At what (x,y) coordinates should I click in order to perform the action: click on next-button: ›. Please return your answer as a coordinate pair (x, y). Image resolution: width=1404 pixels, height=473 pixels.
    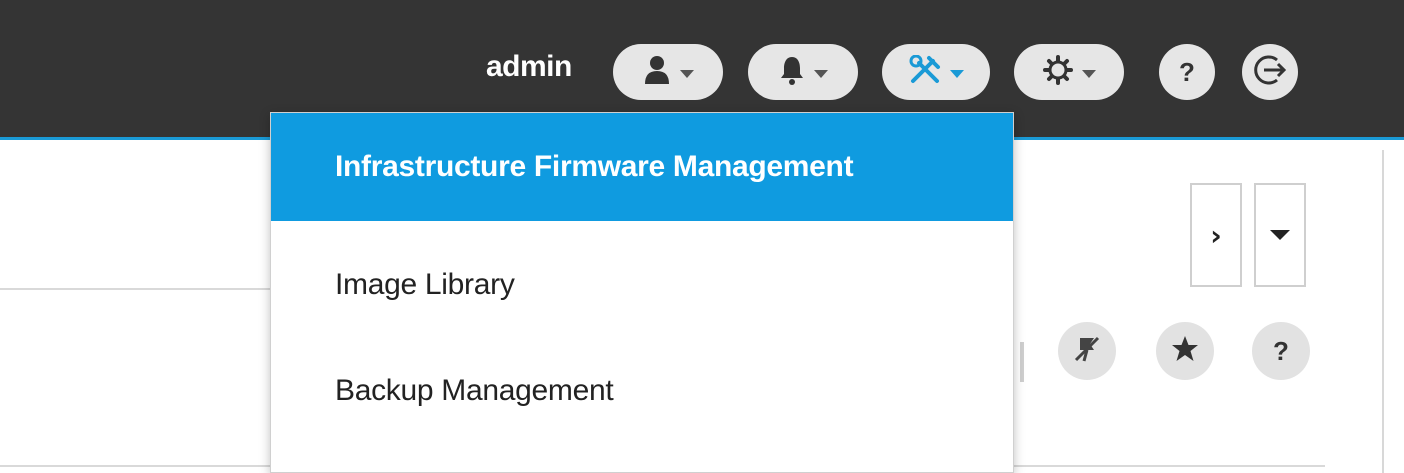
    Looking at the image, I should click on (1216, 235).